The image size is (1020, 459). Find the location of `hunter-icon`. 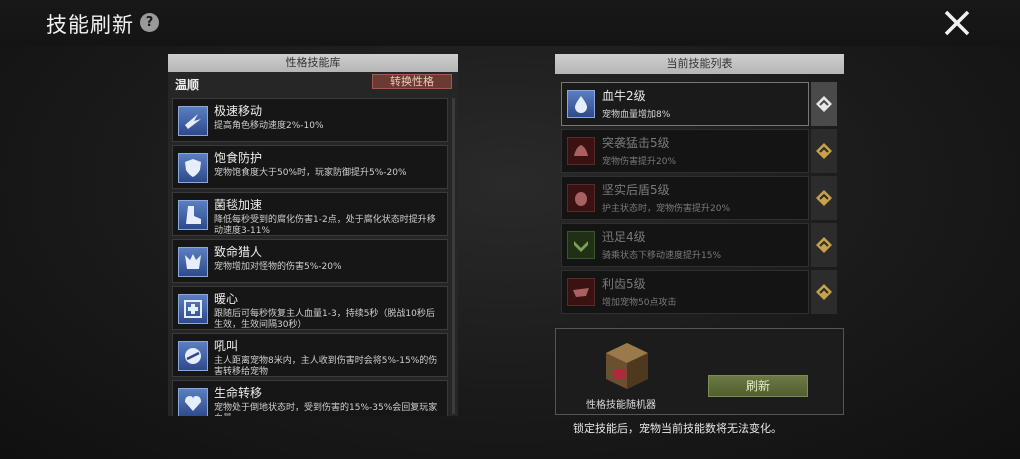

hunter-icon is located at coordinates (193, 262).